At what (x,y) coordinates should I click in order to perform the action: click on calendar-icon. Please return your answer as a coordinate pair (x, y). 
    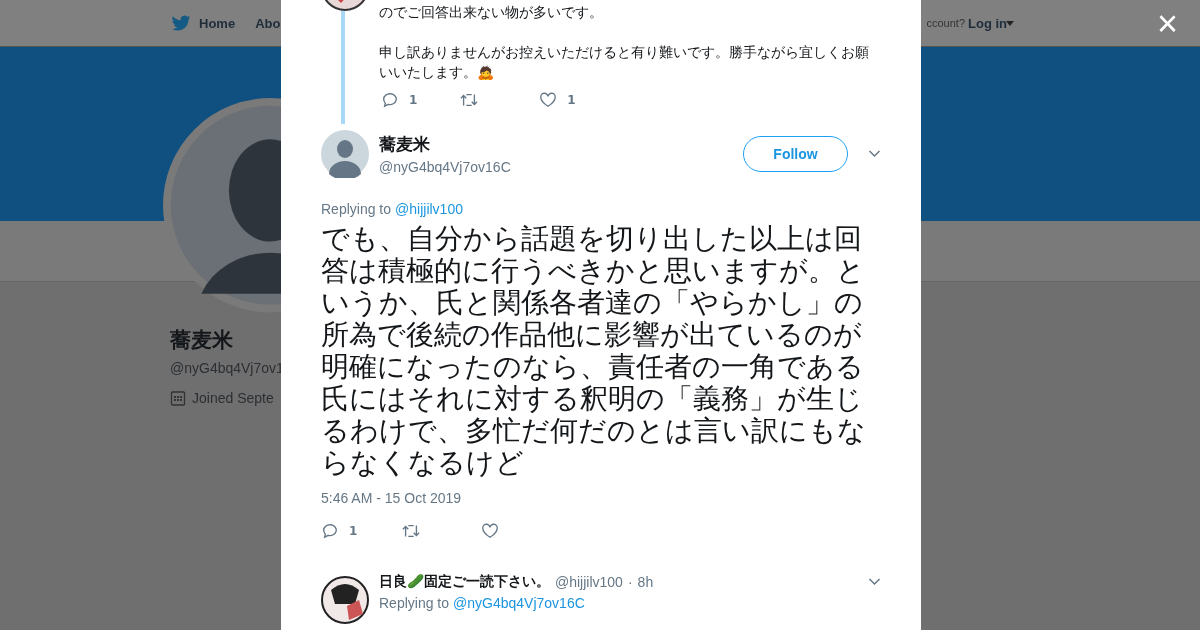
    Looking at the image, I should click on (178, 398).